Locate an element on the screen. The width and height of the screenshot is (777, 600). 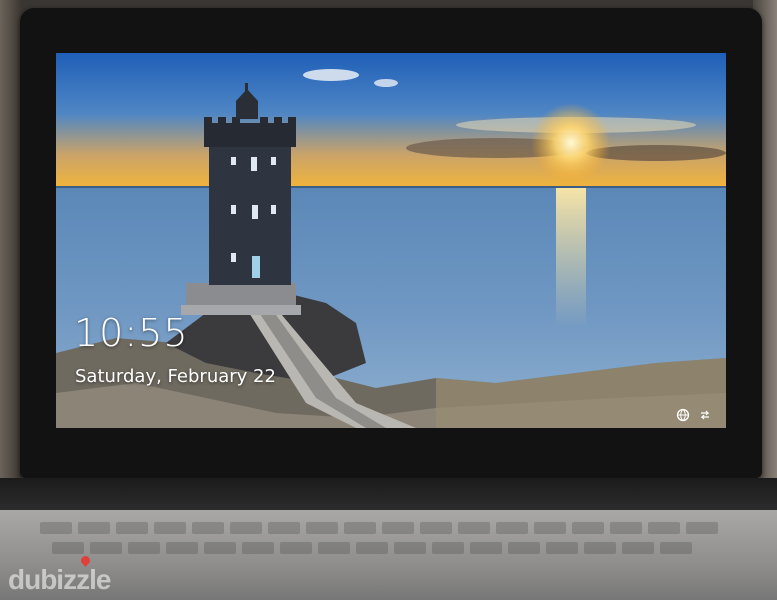
lock-screen-time: 10:55 is located at coordinates (131, 333).